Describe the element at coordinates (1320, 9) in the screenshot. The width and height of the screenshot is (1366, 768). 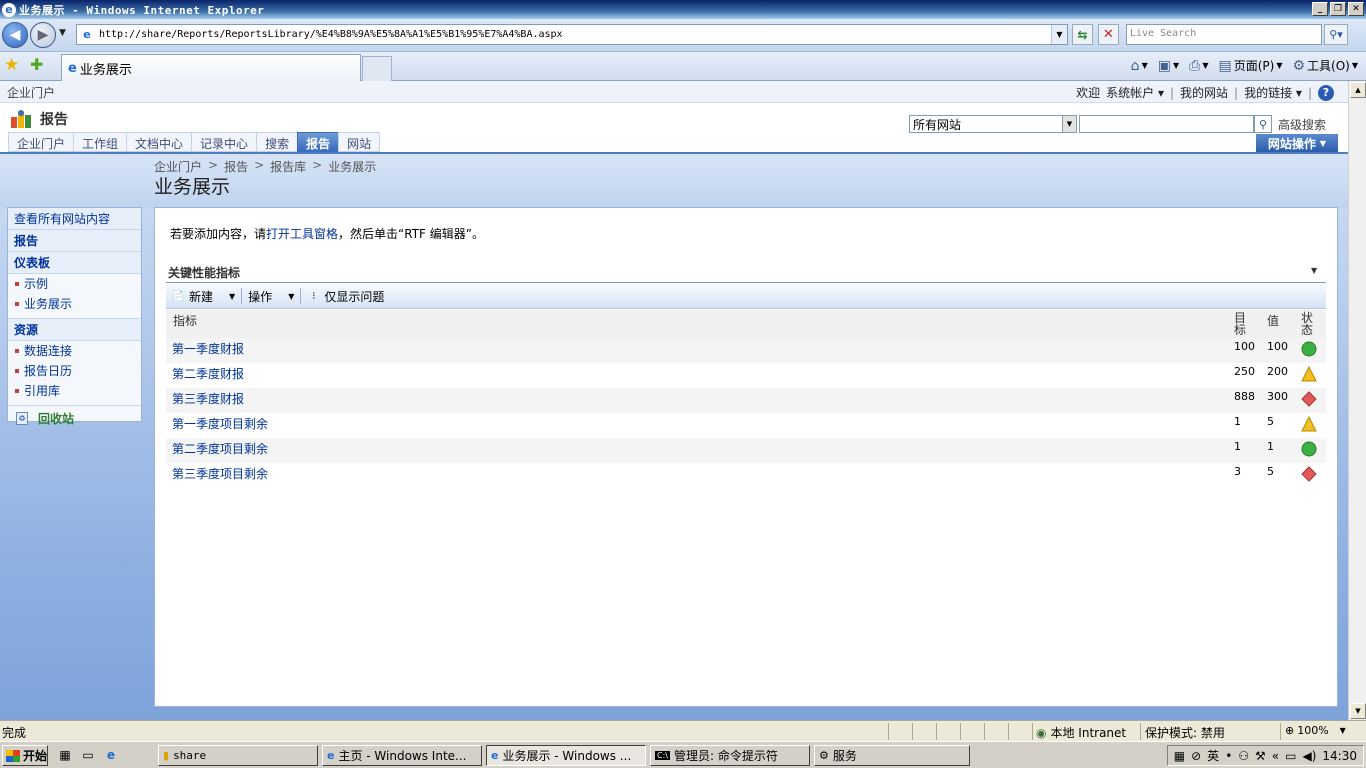
I see `minimize-button: _` at that location.